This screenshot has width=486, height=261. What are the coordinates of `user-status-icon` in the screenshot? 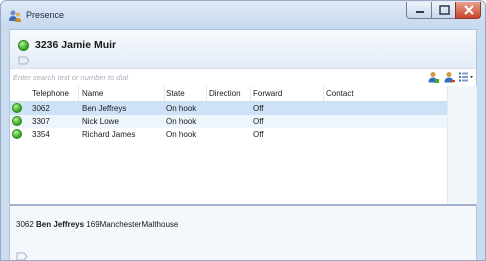 It's located at (23, 45).